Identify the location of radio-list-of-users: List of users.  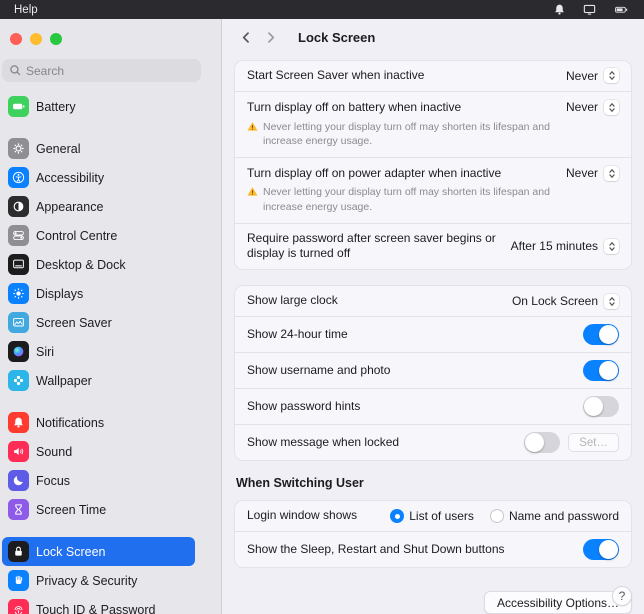
(432, 516).